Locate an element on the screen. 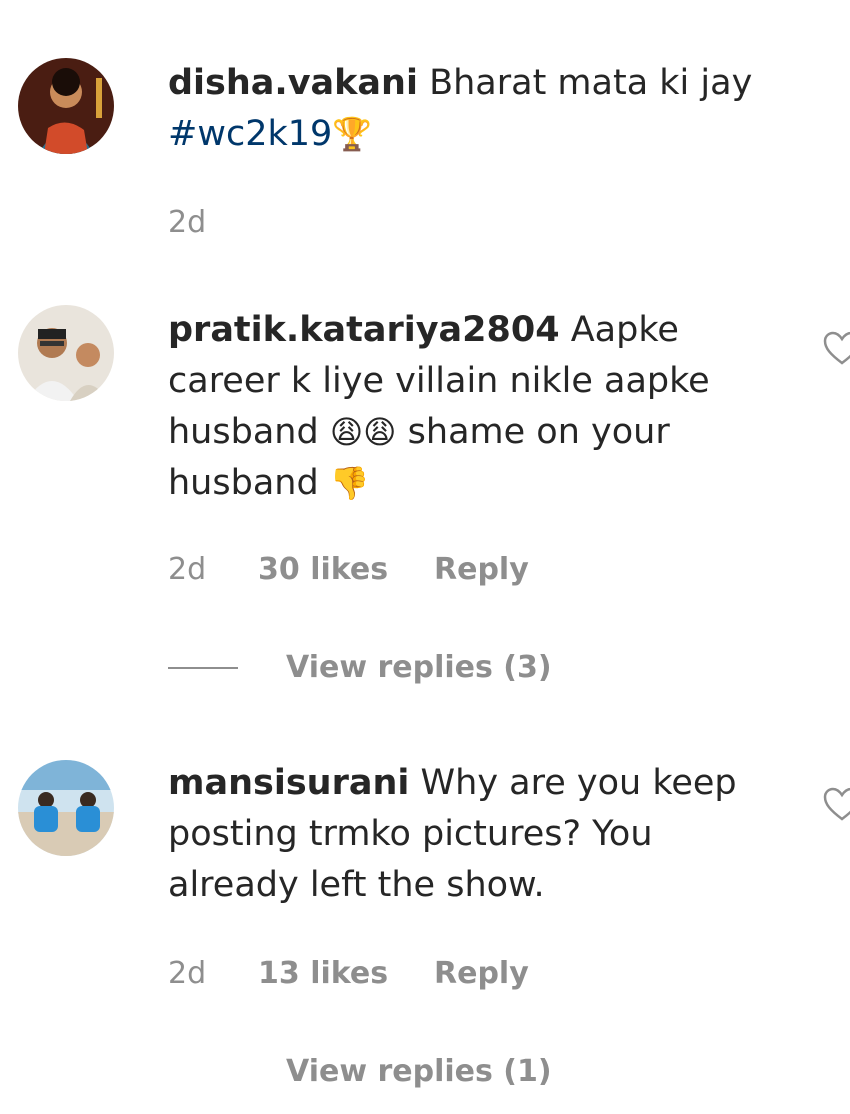  likes-count-button: 13 likes is located at coordinates (346, 973).